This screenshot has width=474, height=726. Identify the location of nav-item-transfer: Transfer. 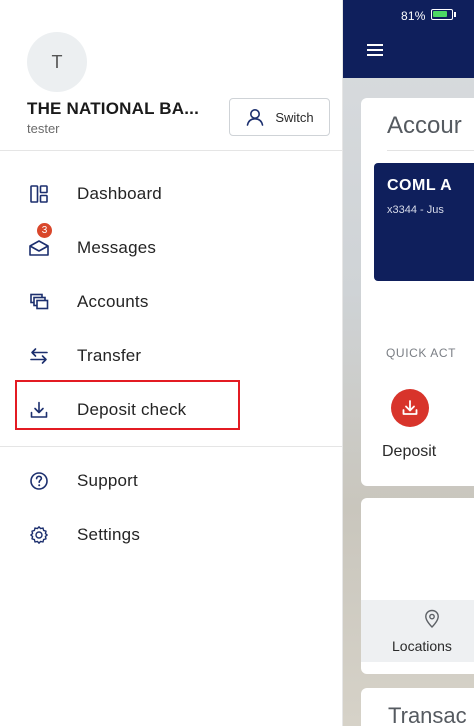
(171, 356).